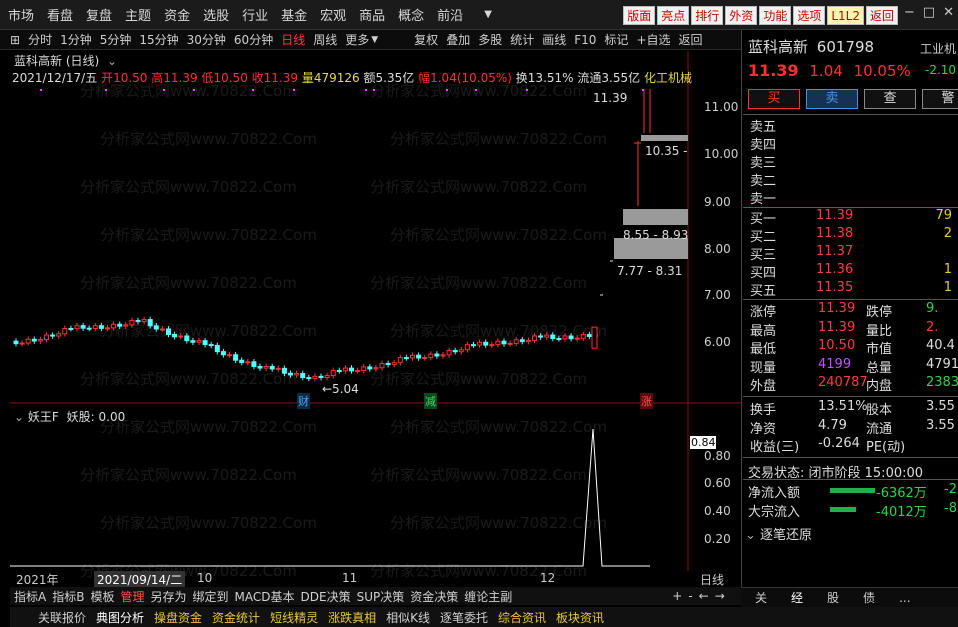 This screenshot has width=958, height=627. Describe the element at coordinates (168, 596) in the screenshot. I see `tab-save-as: 另存为` at that location.